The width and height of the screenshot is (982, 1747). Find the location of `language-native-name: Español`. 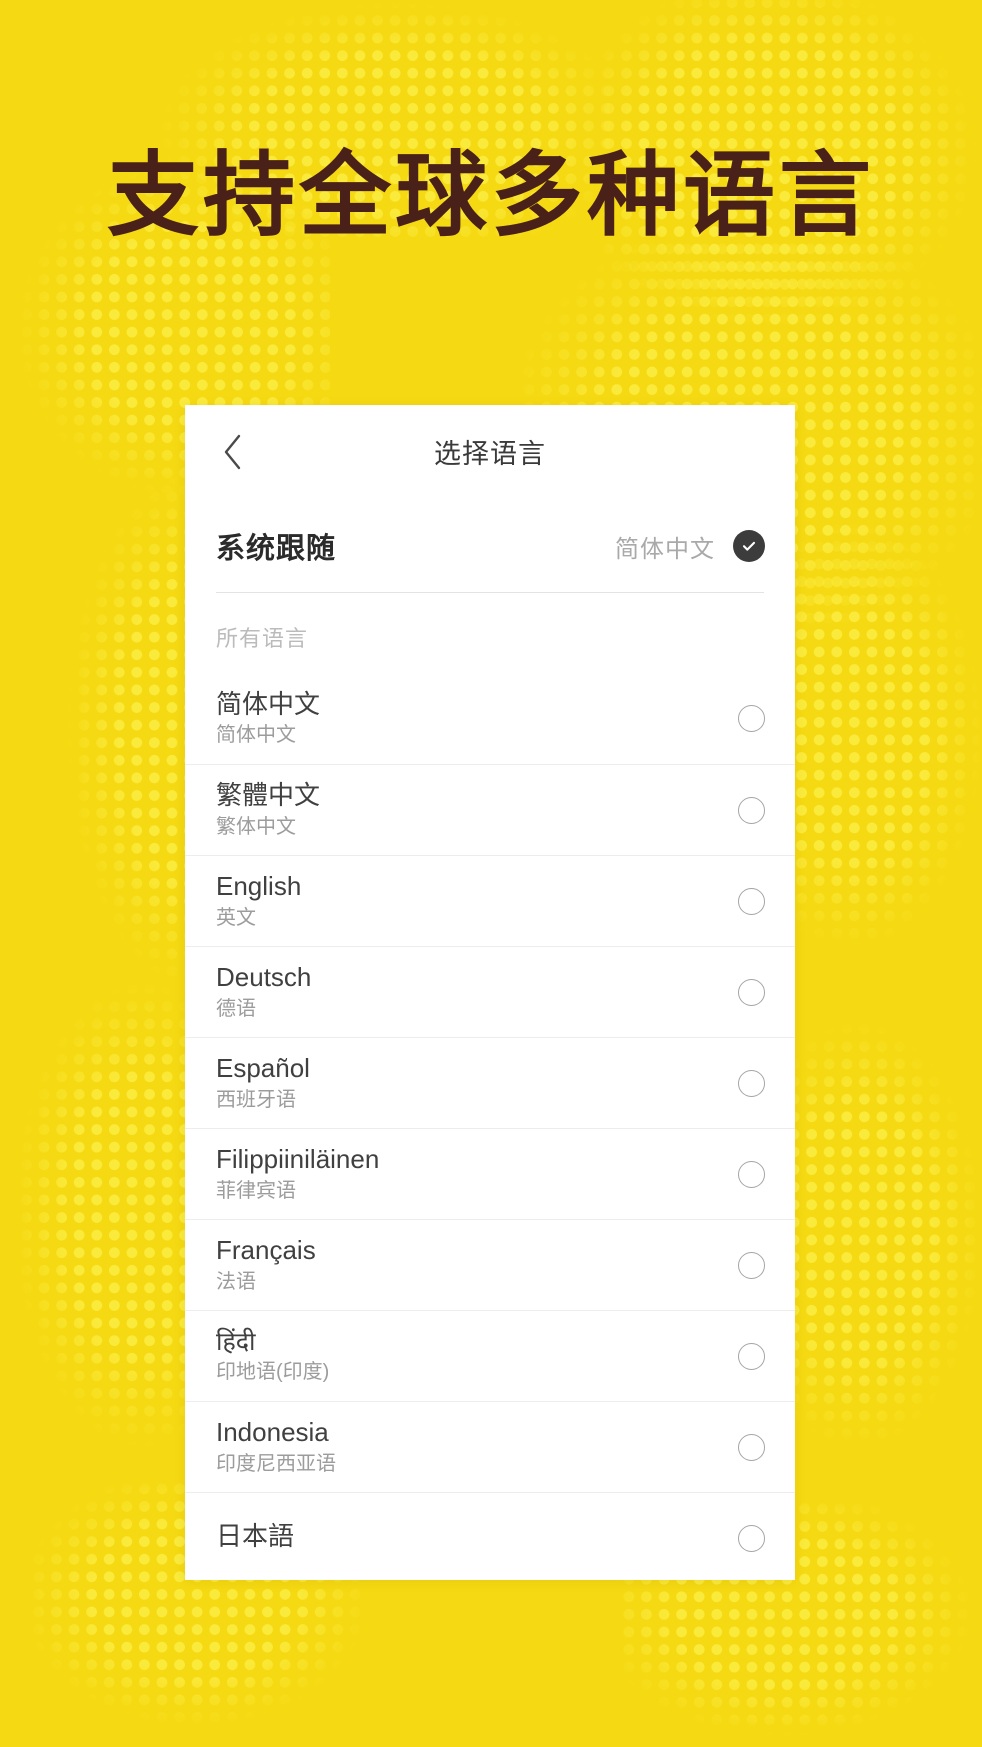

language-native-name: Español is located at coordinates (263, 1068).